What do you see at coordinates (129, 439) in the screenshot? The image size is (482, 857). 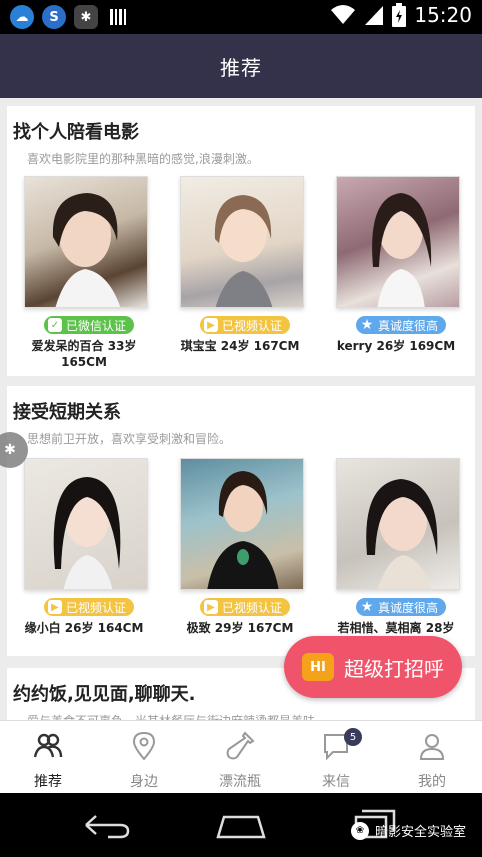 I see `section-subtitle: 思想前卫开放，喜欢享受刺激和冒险。` at bounding box center [129, 439].